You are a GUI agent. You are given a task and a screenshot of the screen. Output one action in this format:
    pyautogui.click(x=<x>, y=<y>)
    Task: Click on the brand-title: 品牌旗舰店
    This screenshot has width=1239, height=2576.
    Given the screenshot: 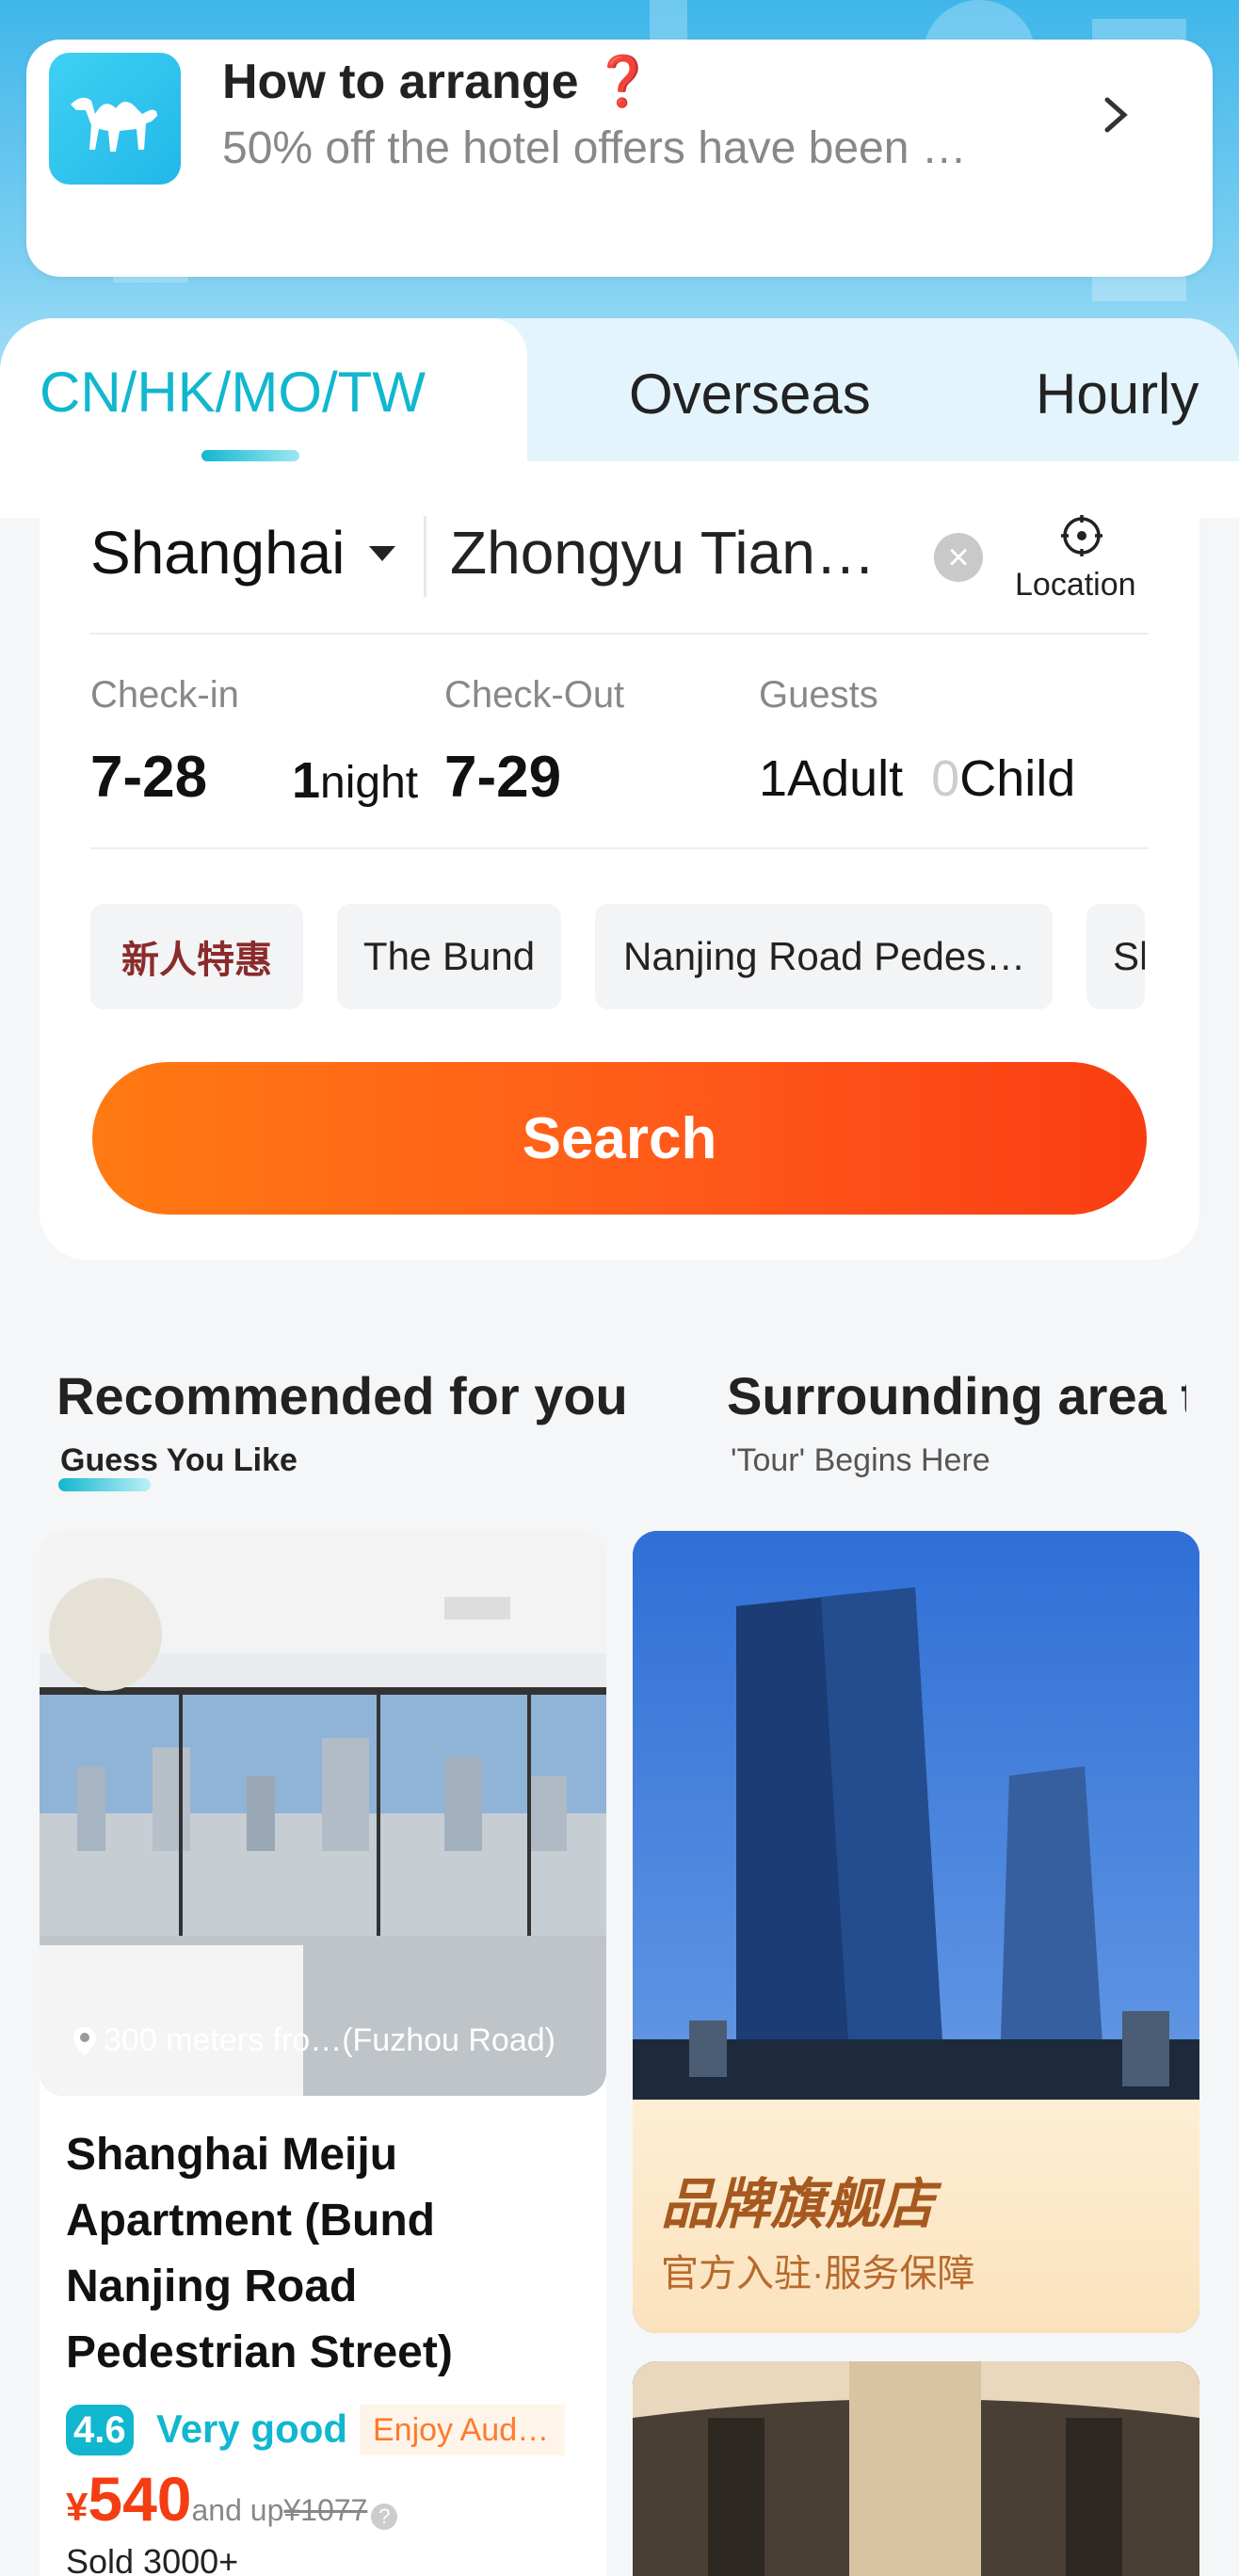 What is the action you would take?
    pyautogui.click(x=798, y=2204)
    